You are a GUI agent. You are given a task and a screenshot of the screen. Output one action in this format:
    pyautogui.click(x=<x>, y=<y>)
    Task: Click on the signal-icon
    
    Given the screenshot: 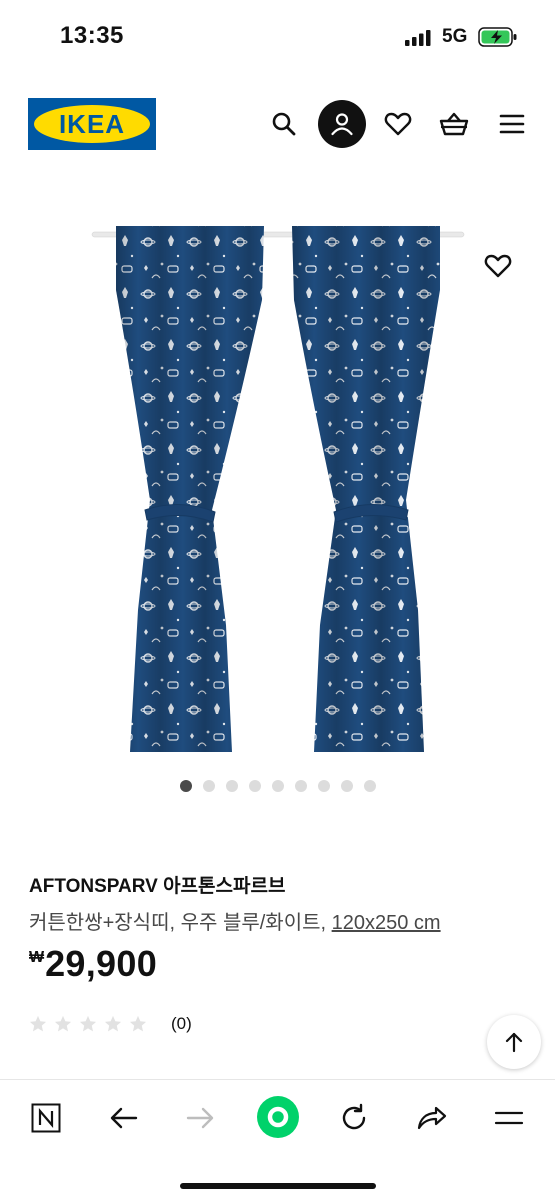 What is the action you would take?
    pyautogui.click(x=418, y=38)
    